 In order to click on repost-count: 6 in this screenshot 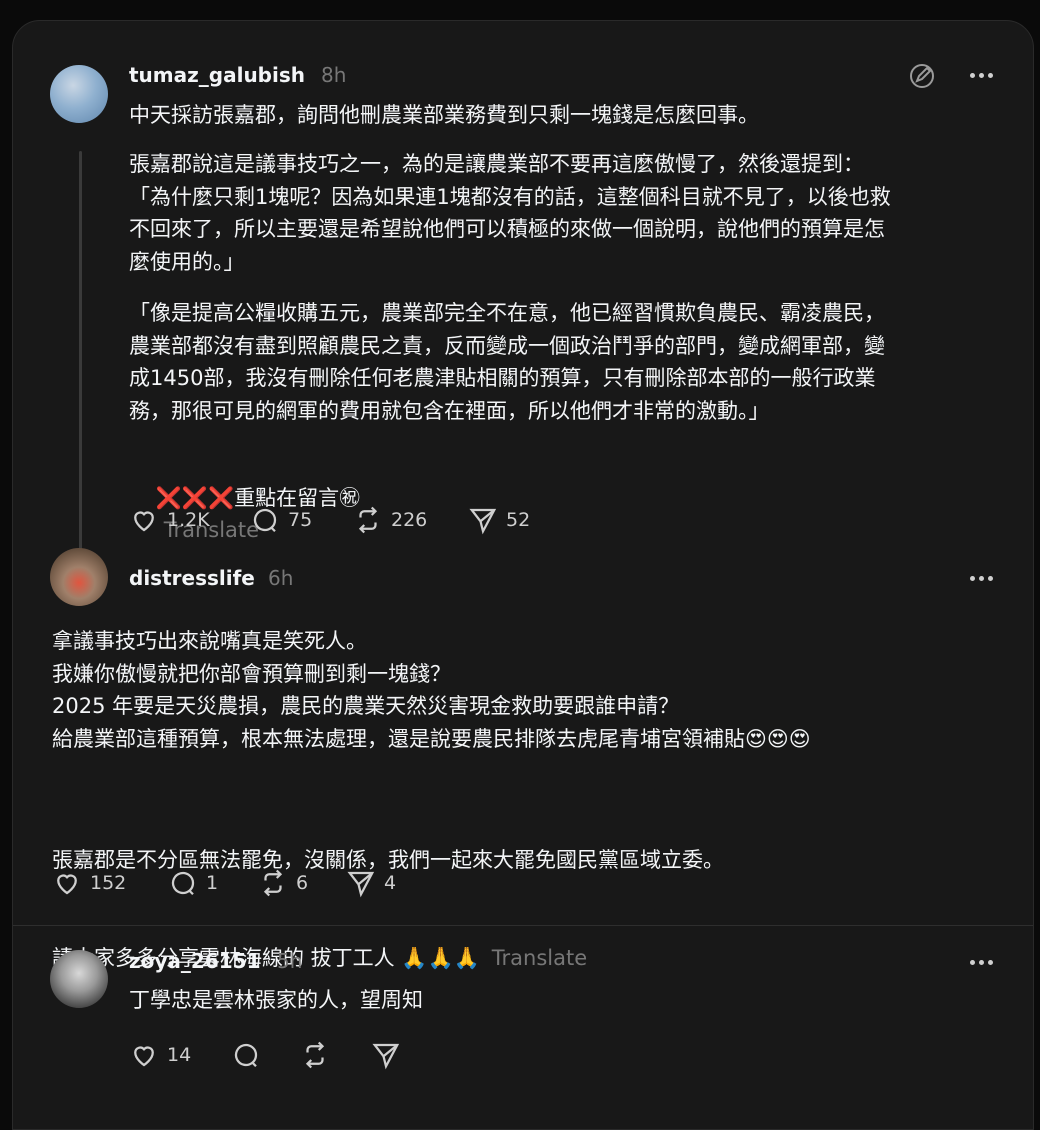, I will do `click(302, 883)`.